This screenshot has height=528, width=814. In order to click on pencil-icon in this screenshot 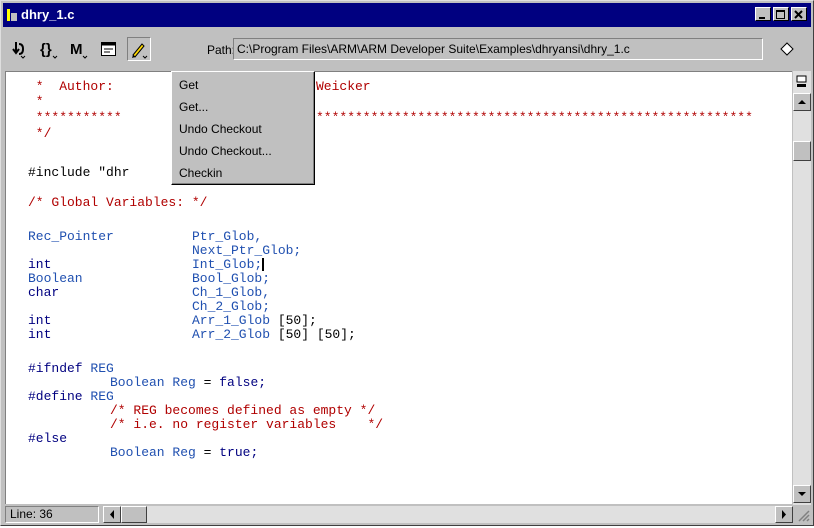, I will do `click(140, 51)`.